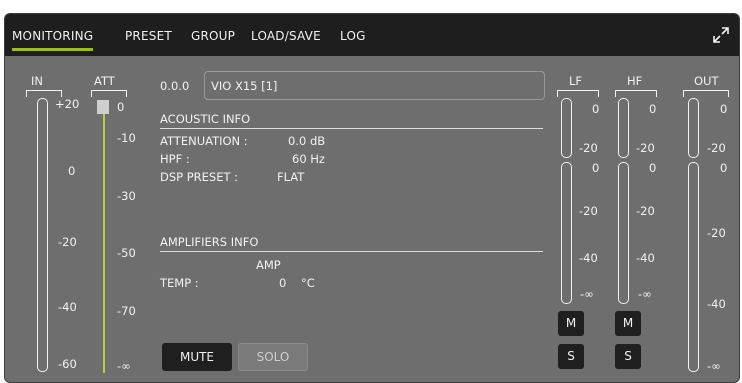 This screenshot has width=742, height=383. Describe the element at coordinates (268, 265) in the screenshot. I see `amp-column-header: AMP` at that location.